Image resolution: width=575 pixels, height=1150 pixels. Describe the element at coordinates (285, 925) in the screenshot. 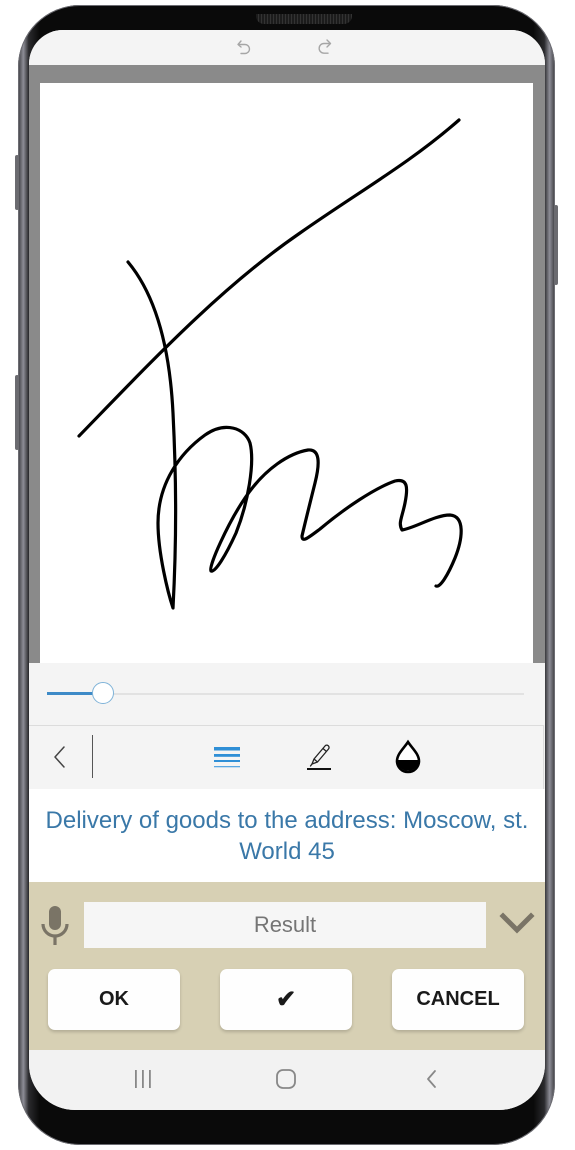

I see `result-input` at that location.